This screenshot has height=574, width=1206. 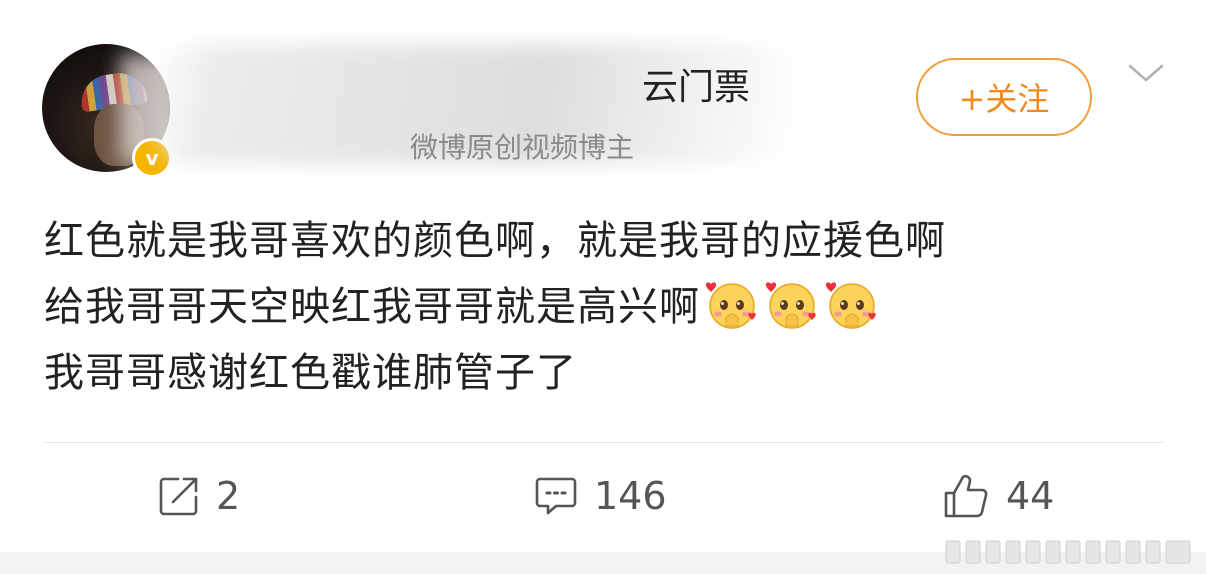 What do you see at coordinates (426, 87) in the screenshot?
I see `username-redacted-part: 某某某某某某某某某某某某` at bounding box center [426, 87].